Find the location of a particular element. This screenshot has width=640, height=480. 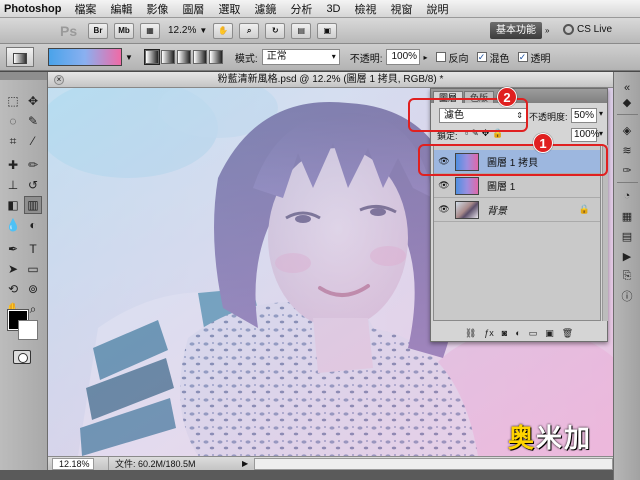

layer-style-icon: ƒx is located at coordinates (489, 333).